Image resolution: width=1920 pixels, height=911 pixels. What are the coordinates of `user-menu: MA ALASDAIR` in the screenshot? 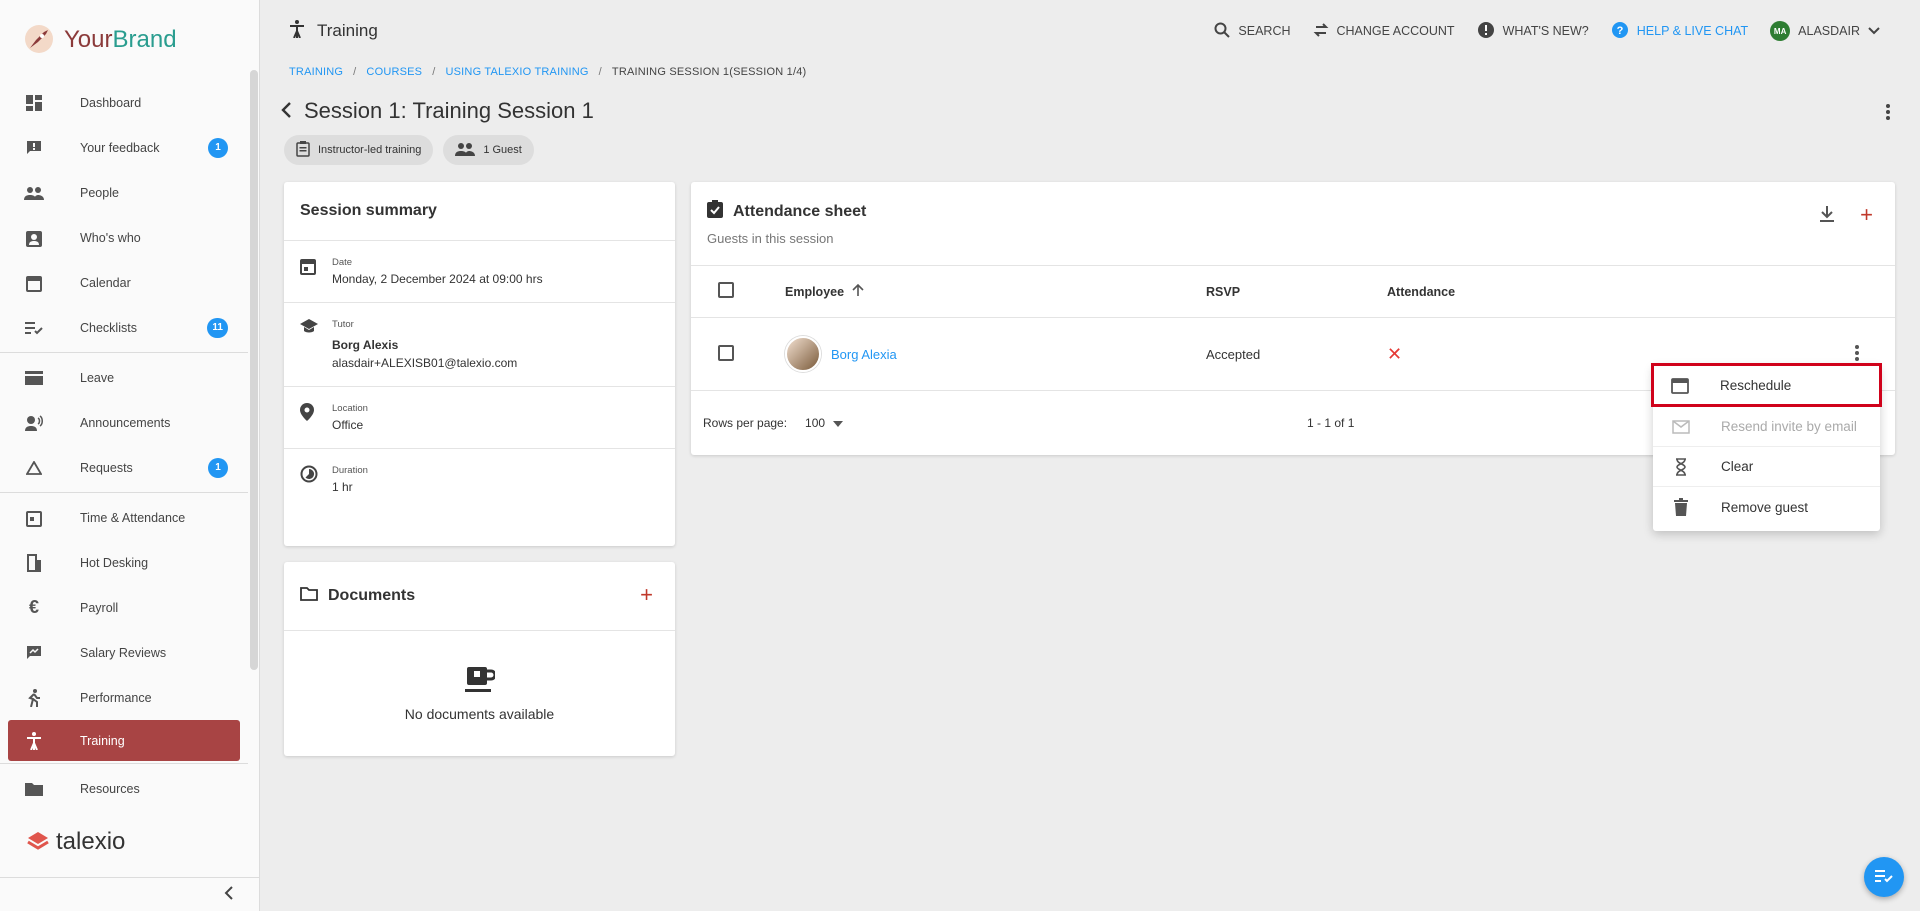 It's located at (1825, 31).